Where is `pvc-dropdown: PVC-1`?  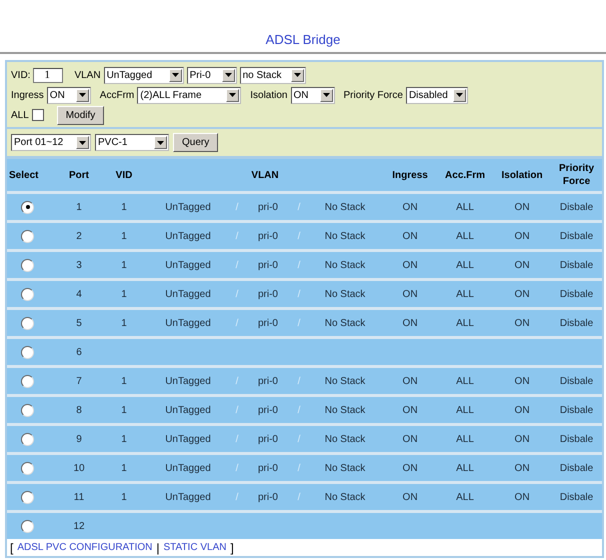 pvc-dropdown: PVC-1 is located at coordinates (132, 142).